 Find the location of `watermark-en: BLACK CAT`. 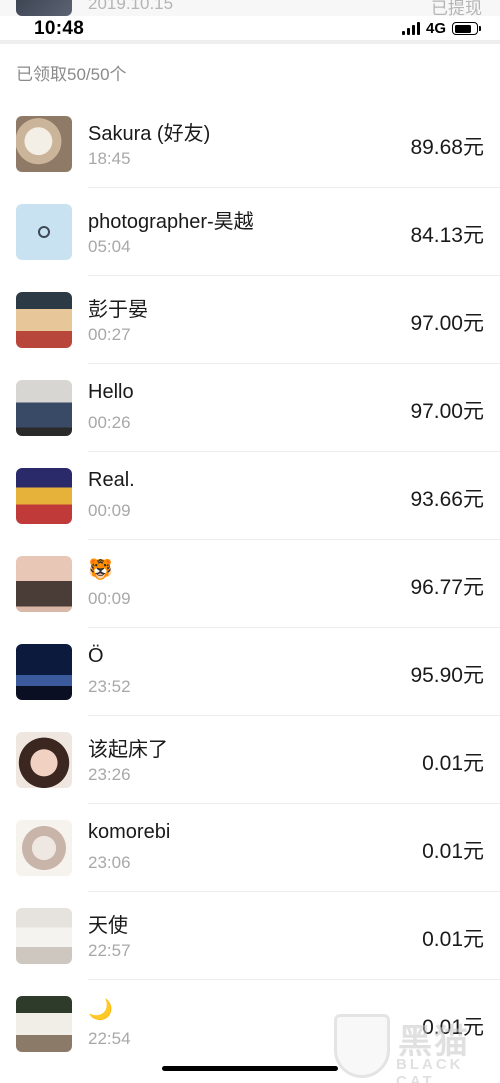

watermark-en: BLACK CAT is located at coordinates (430, 1069).